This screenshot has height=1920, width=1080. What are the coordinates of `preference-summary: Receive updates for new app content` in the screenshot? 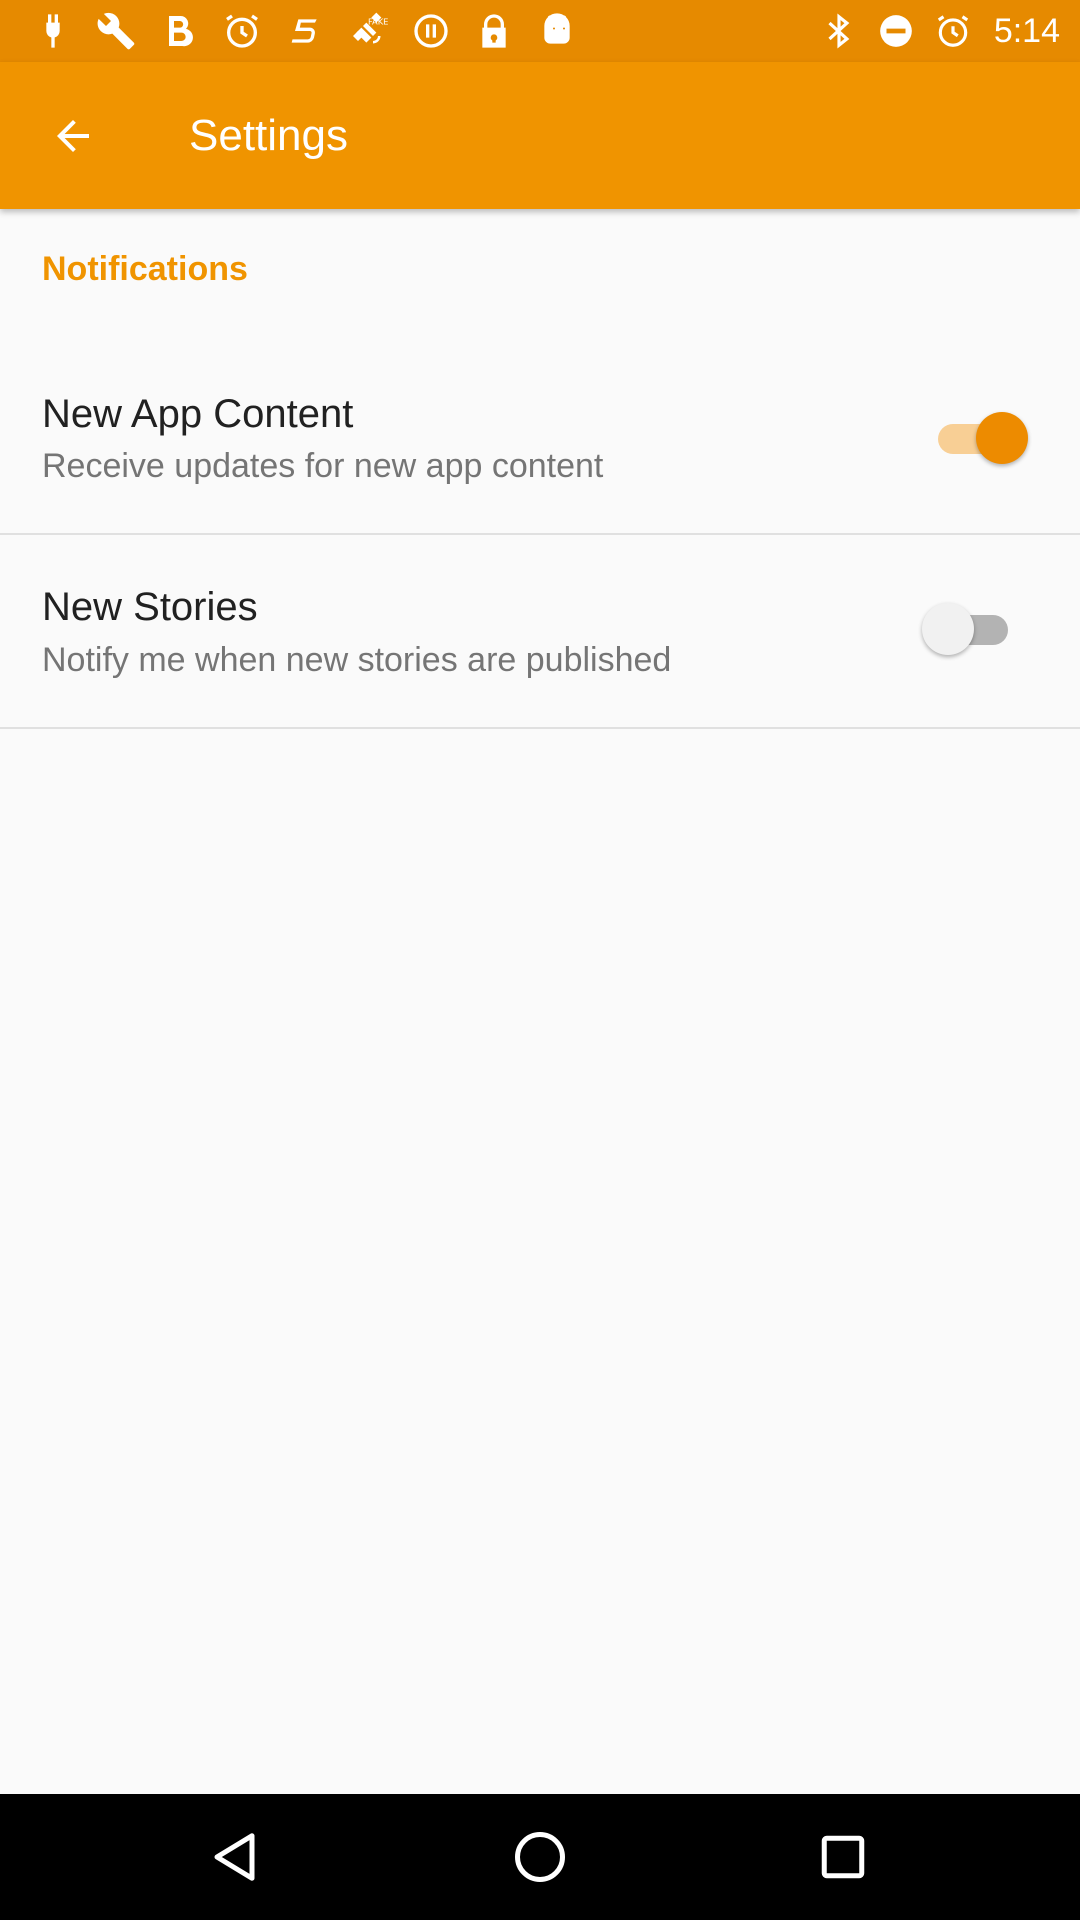 It's located at (323, 466).